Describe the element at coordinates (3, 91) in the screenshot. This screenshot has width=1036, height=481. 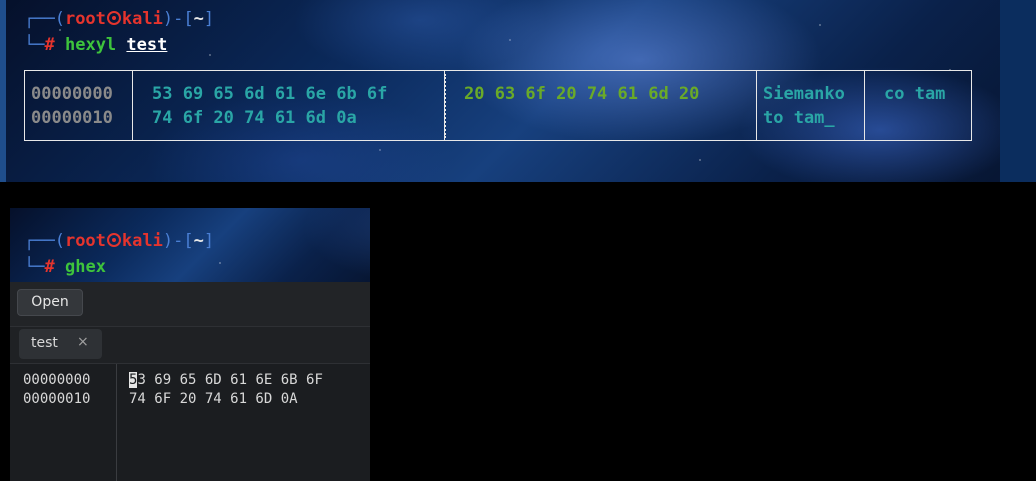
I see `terminal-border` at that location.